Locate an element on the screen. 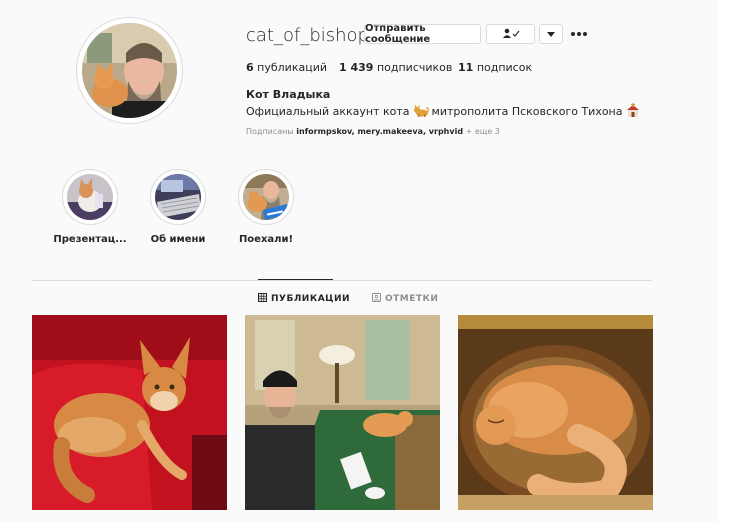 This screenshot has height=522, width=750. highlight-label: Об имени is located at coordinates (178, 239).